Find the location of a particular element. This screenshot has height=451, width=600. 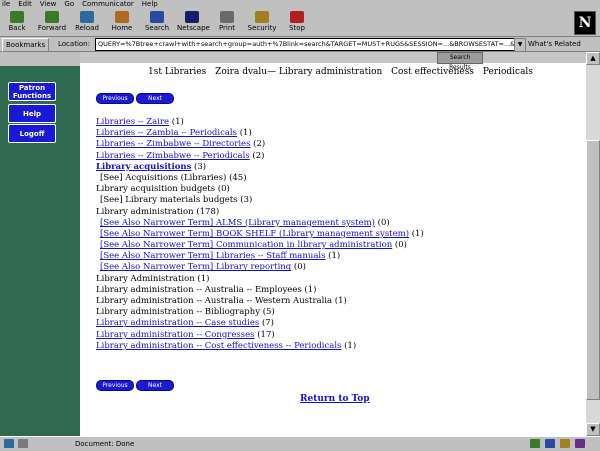

list-item-heading: Library acquisitions is located at coordinates (143, 167).